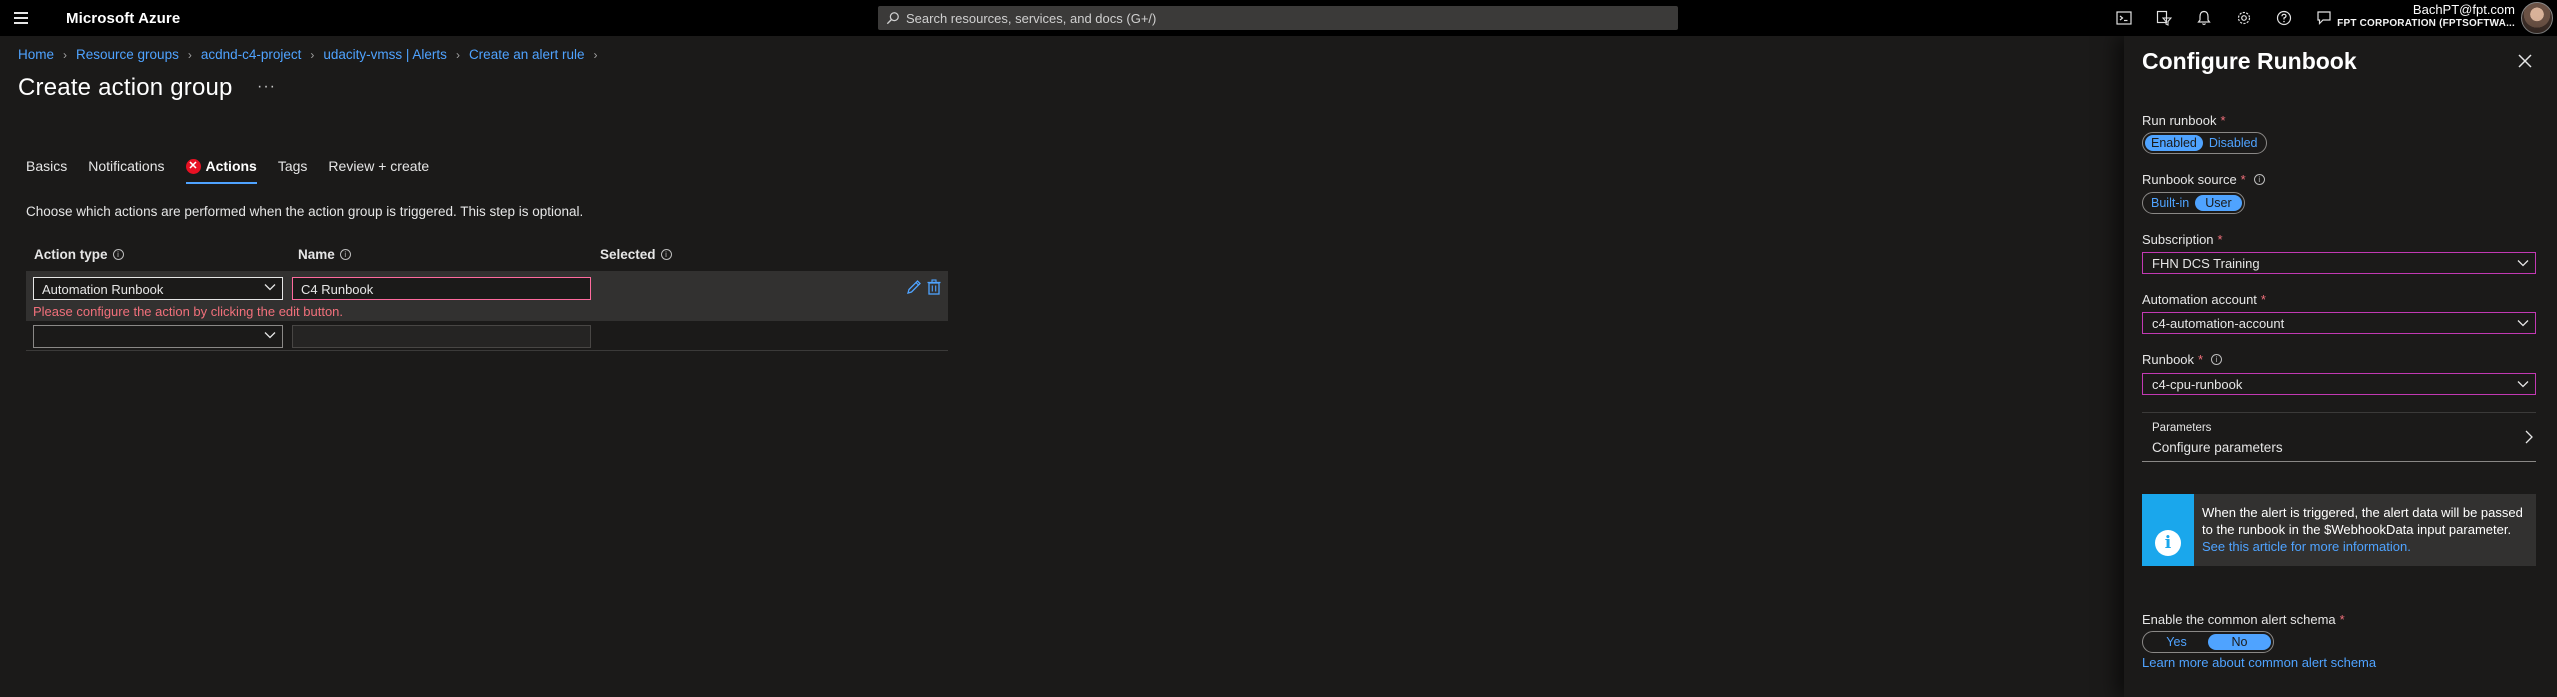 The image size is (2557, 697). I want to click on bell-icon, so click(2204, 18).